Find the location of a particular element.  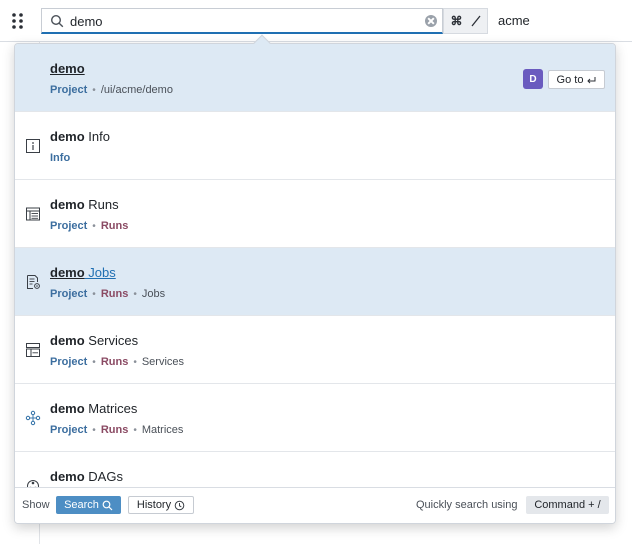

org-name: acme is located at coordinates (514, 20).